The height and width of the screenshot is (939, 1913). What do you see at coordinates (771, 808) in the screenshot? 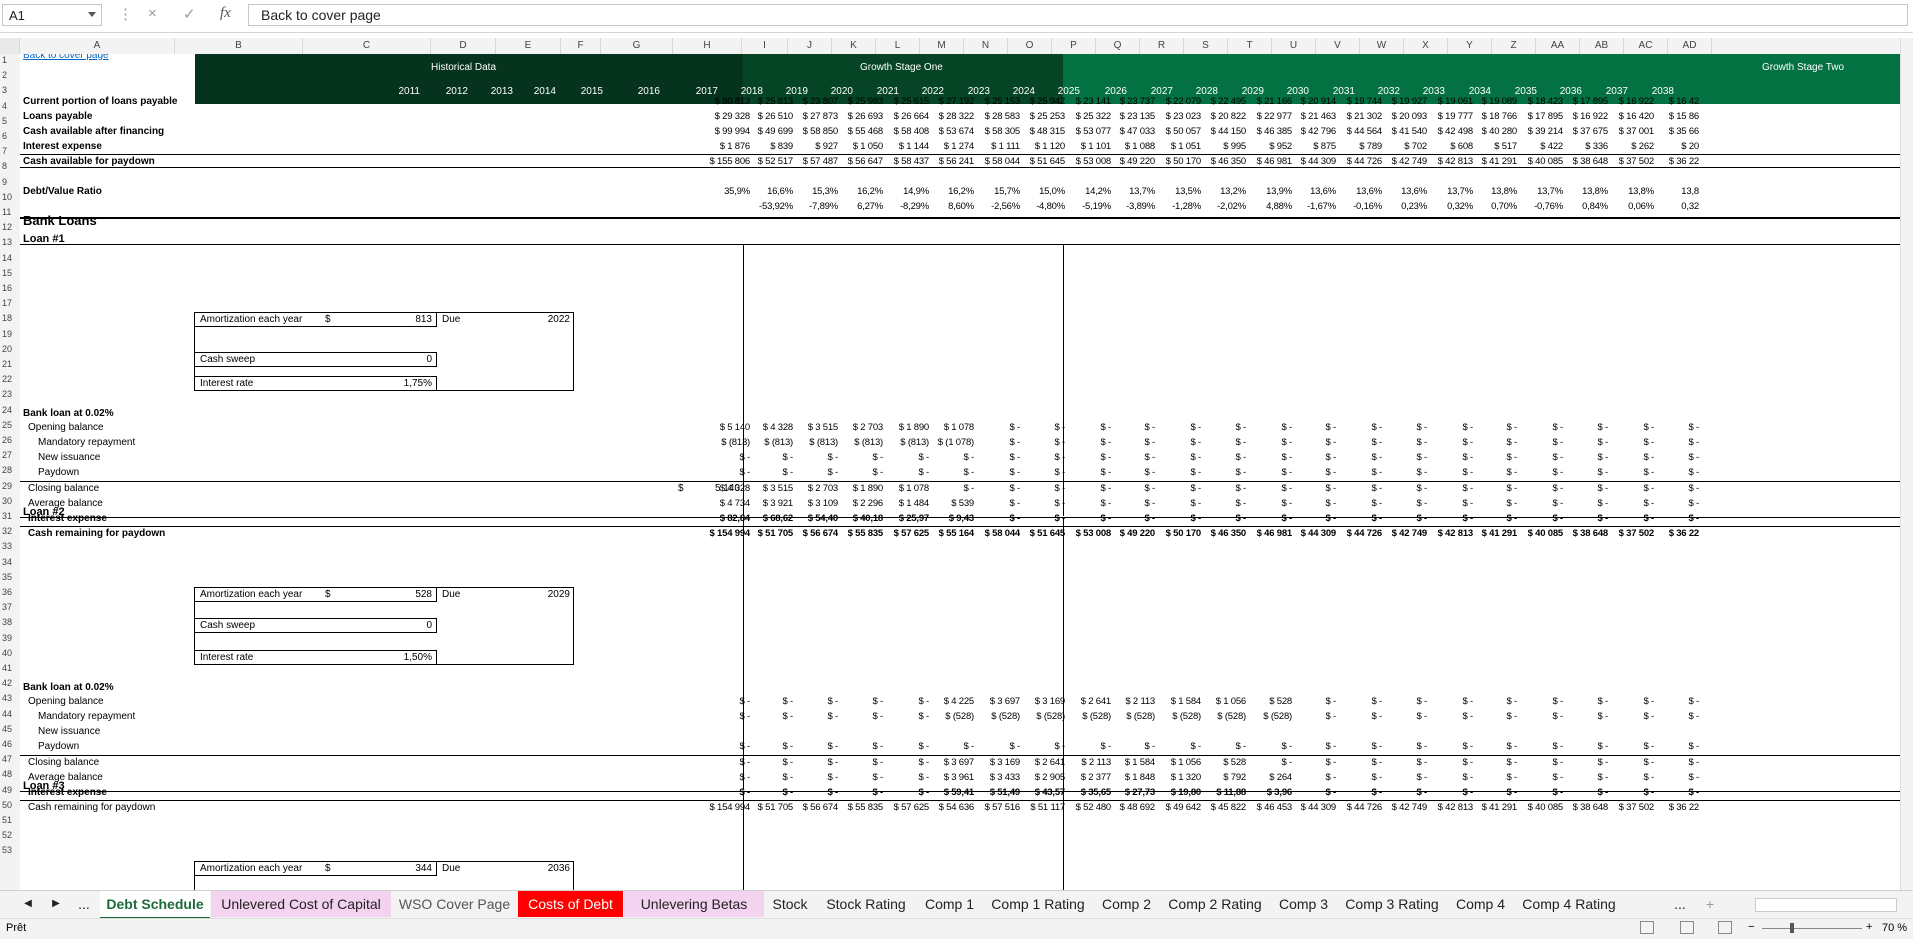
I see `loan-2-cell: $ 51 705` at bounding box center [771, 808].